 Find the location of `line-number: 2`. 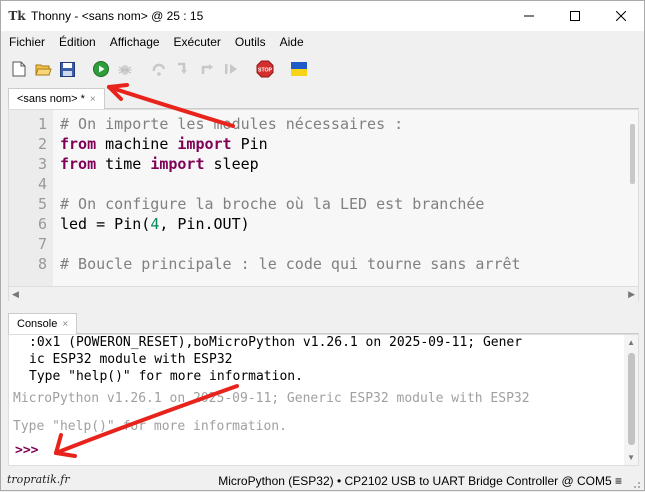

line-number: 2 is located at coordinates (42, 144).